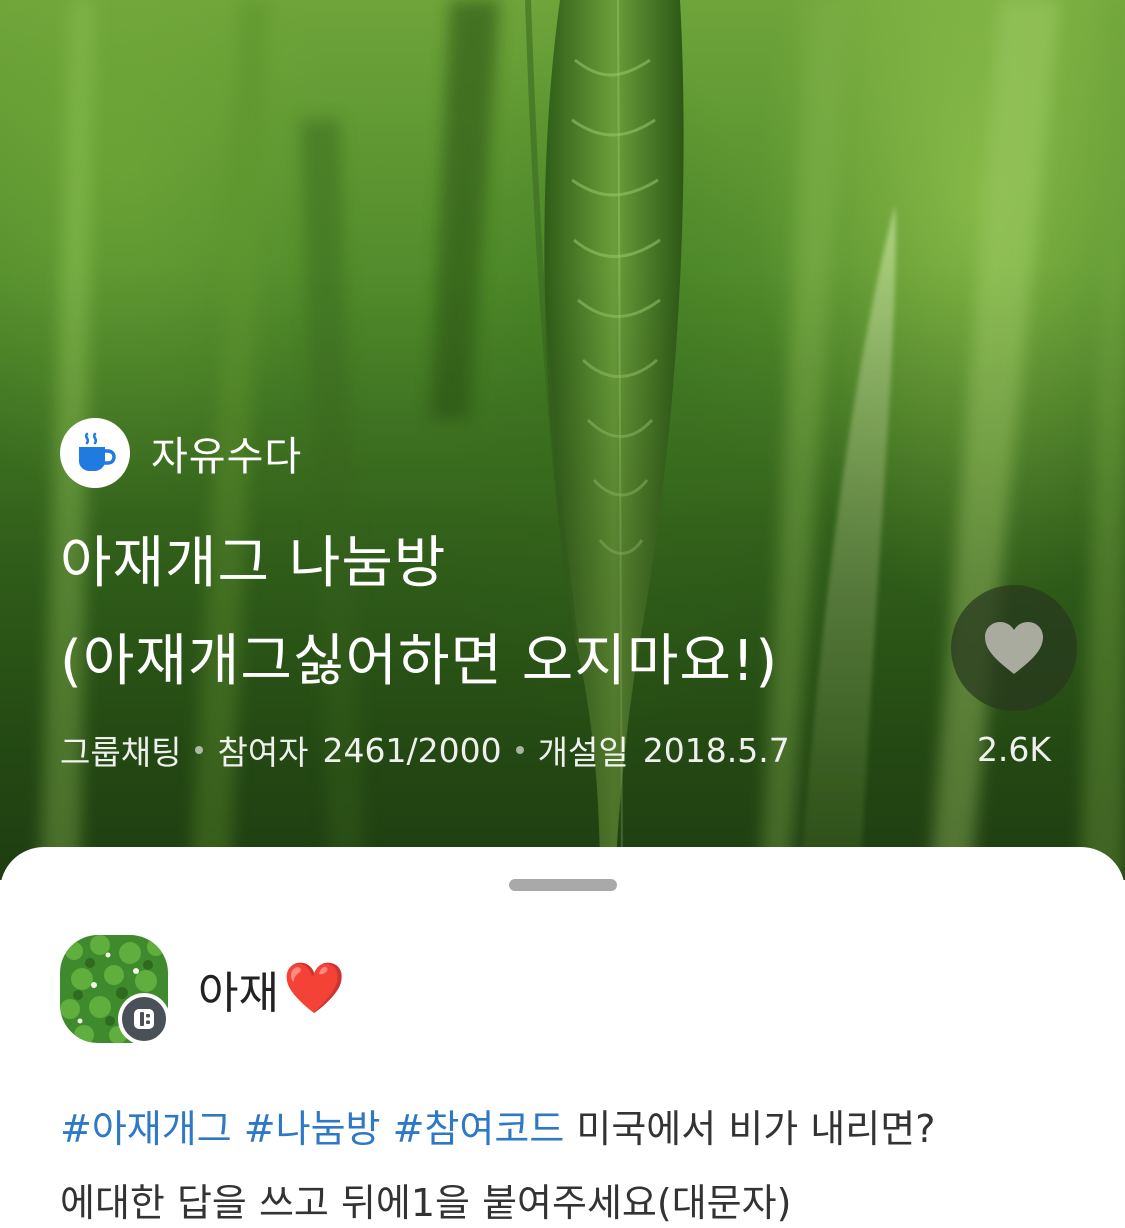 This screenshot has height=1228, width=1125. I want to click on participants-label: 참여자, so click(263, 752).